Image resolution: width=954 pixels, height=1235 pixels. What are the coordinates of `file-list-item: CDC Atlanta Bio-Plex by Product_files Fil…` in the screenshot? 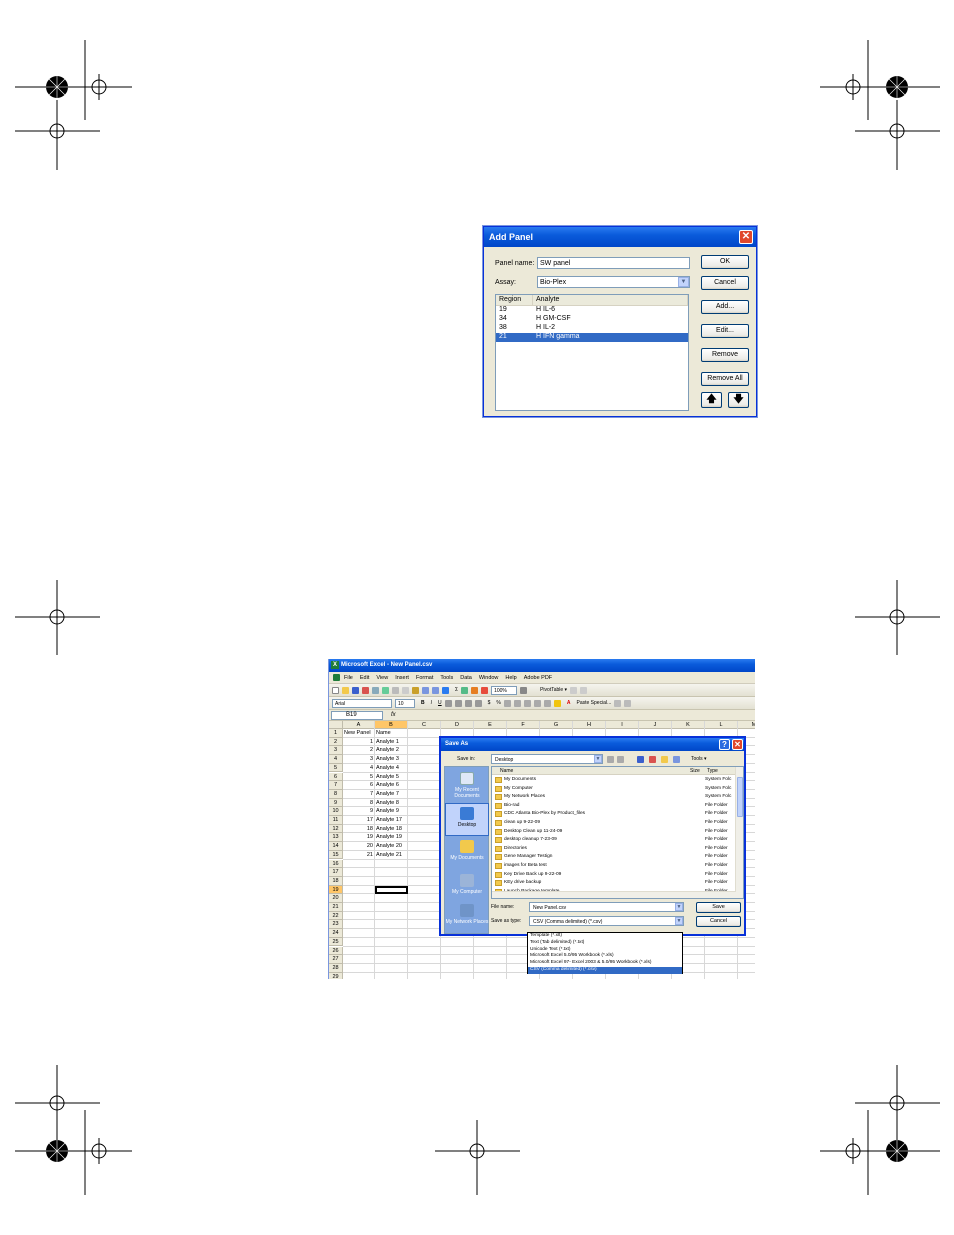 It's located at (614, 814).